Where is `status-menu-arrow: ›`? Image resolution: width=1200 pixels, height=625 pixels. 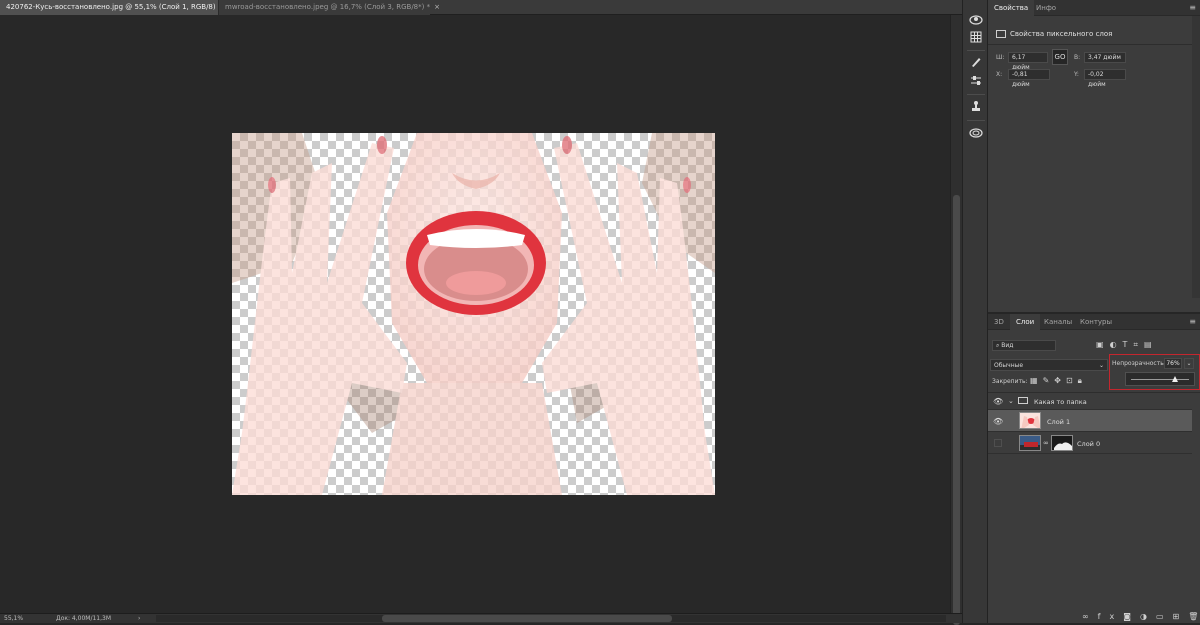
status-menu-arrow: › is located at coordinates (139, 618).